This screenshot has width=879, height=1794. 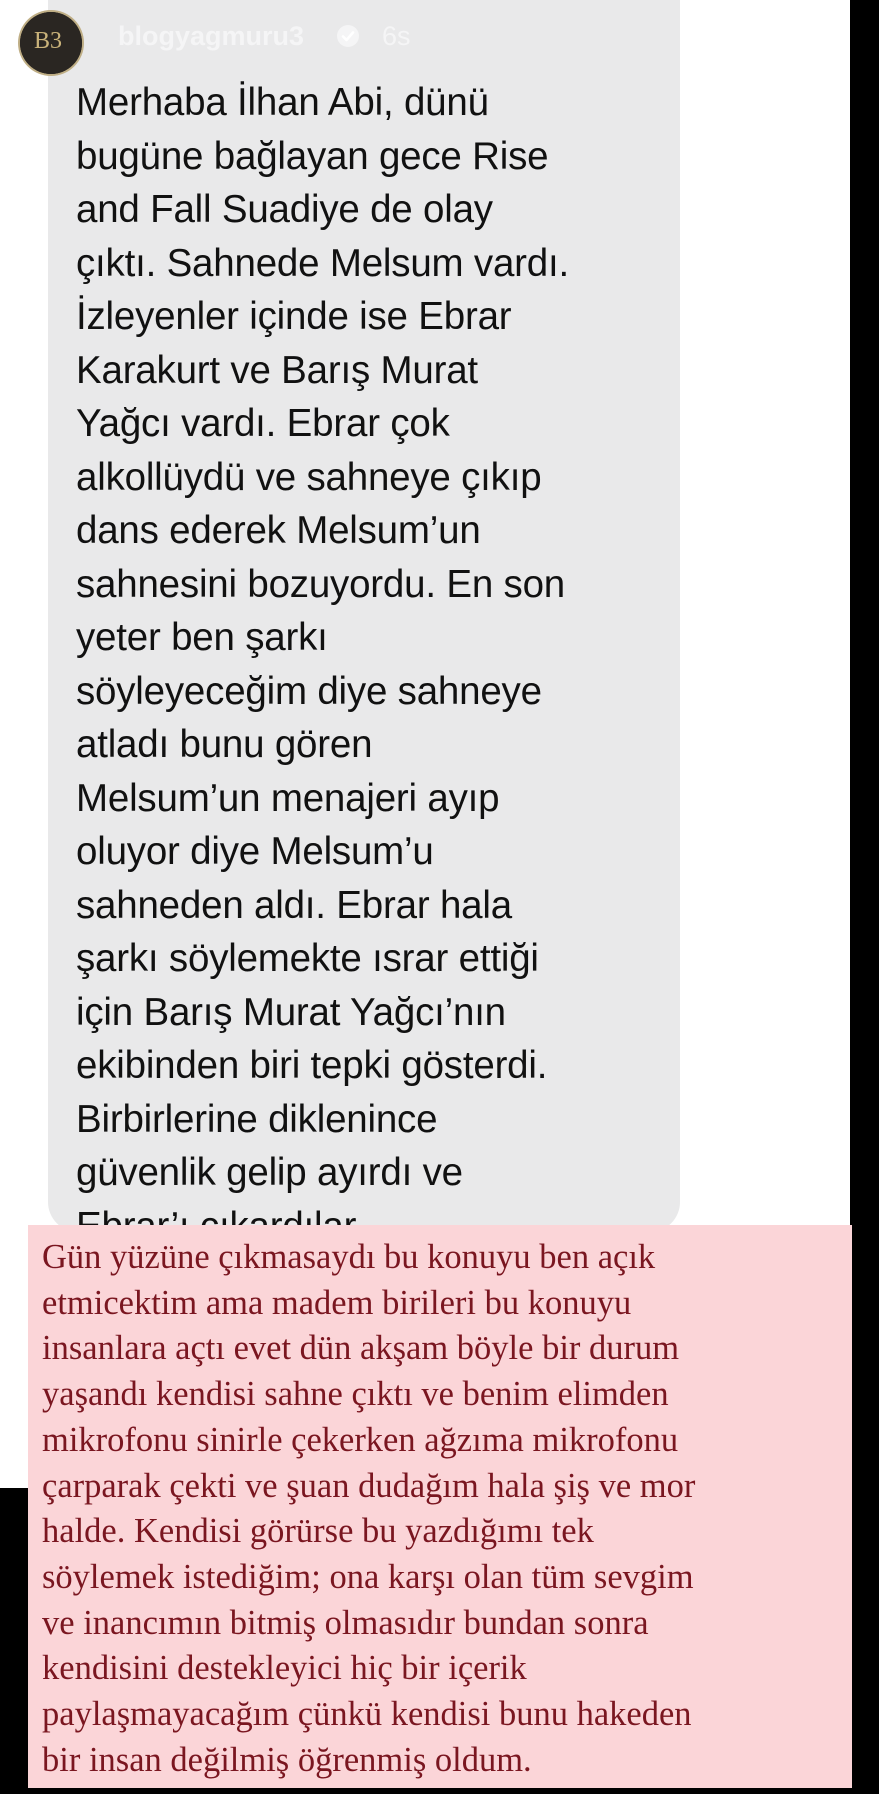 I want to click on close-icon, so click(x=809, y=39).